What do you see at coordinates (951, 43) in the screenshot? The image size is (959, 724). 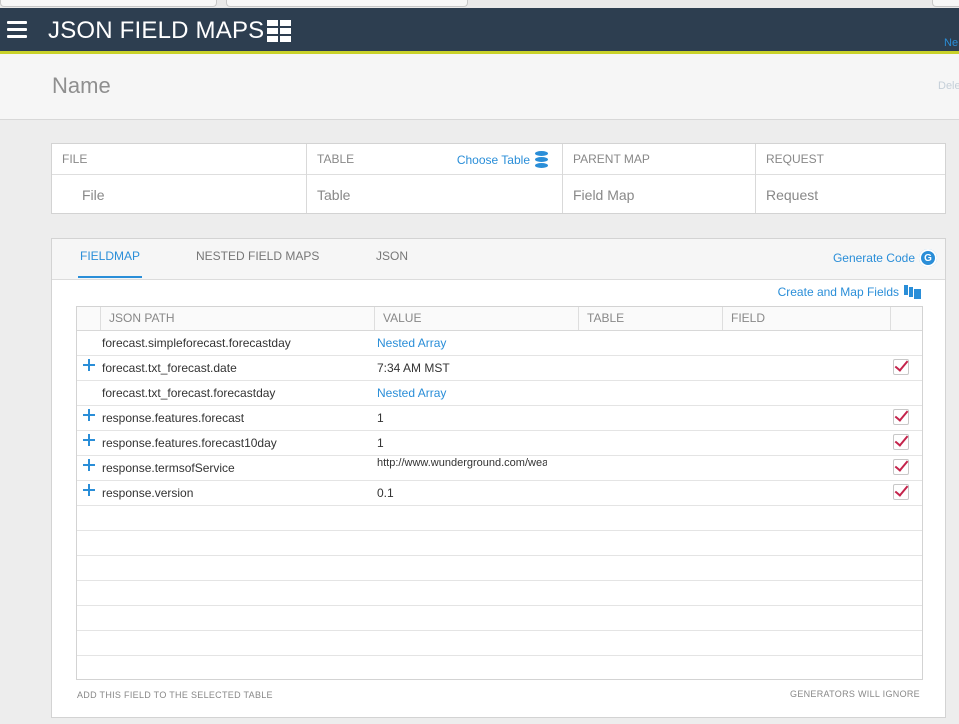 I see `new-link: Ne` at bounding box center [951, 43].